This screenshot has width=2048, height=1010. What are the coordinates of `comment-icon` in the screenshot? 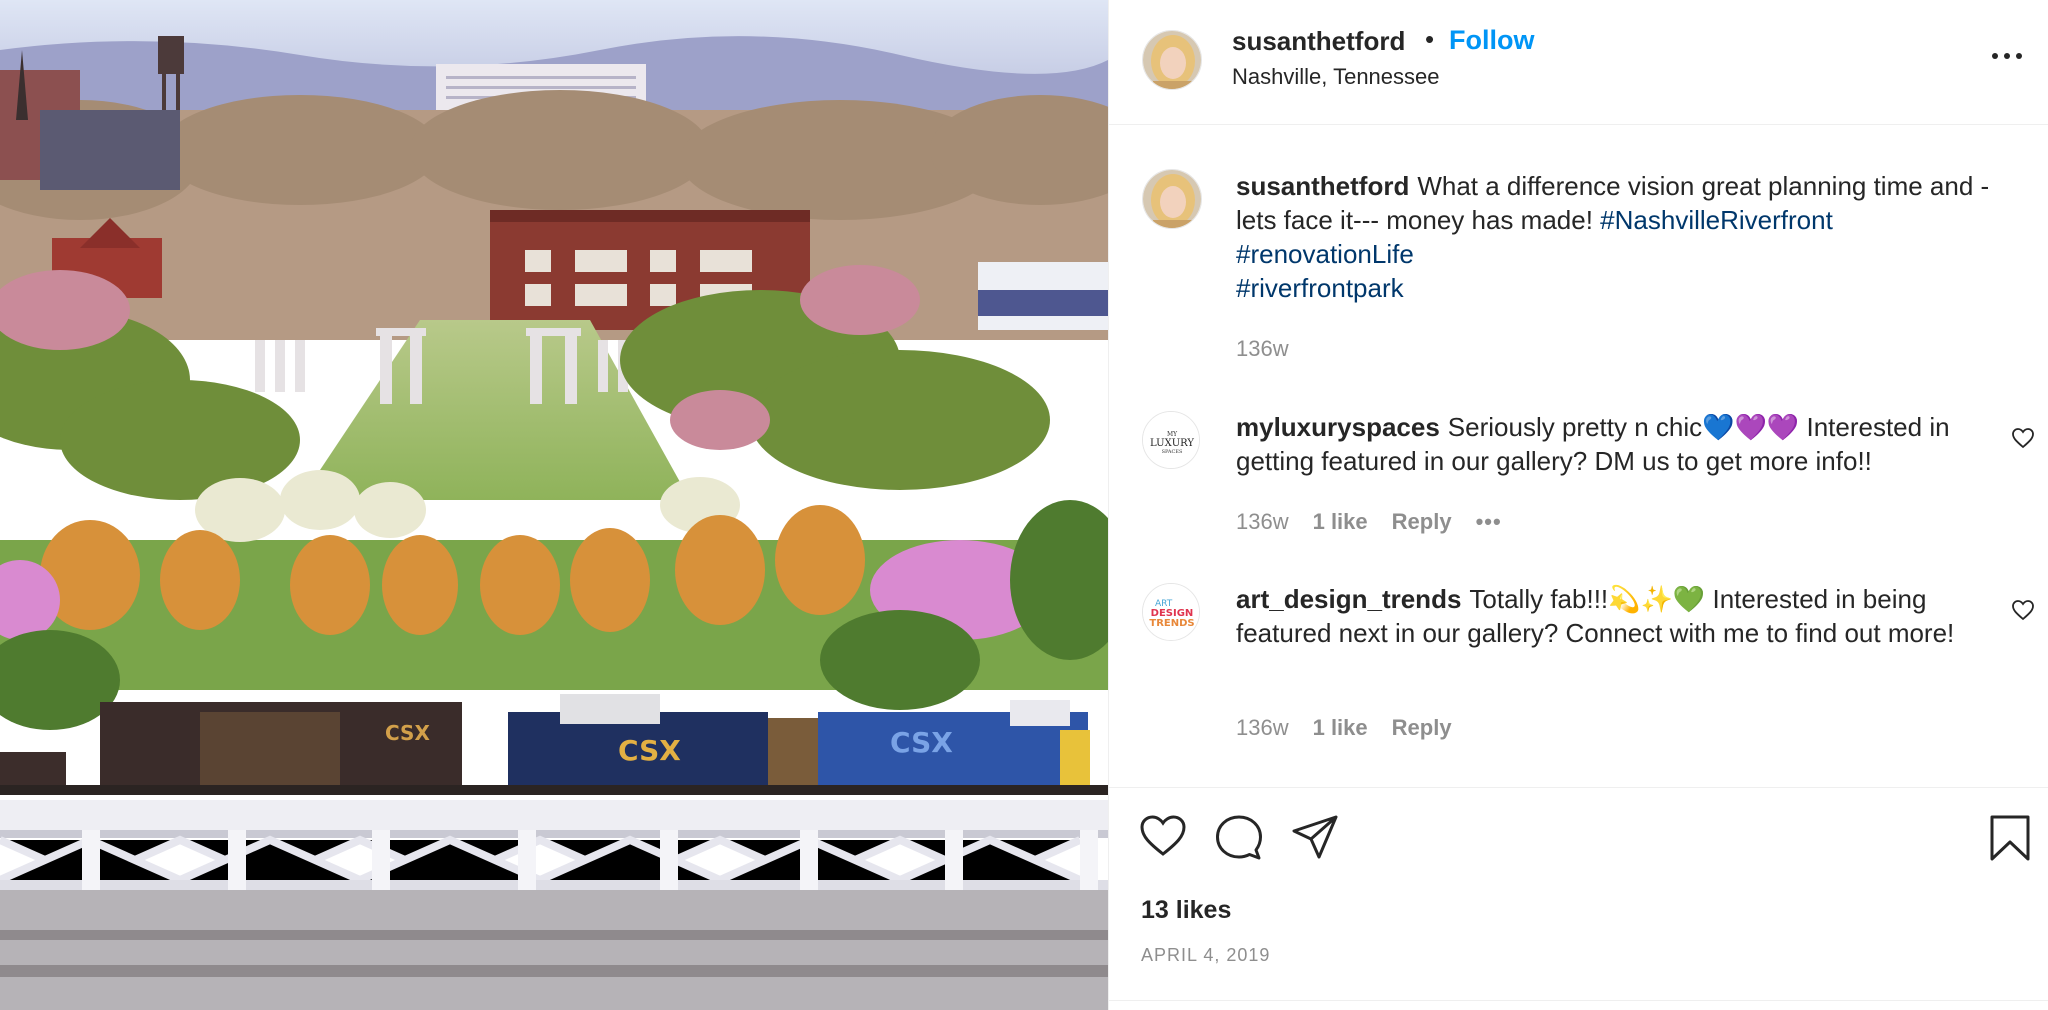 It's located at (1239, 838).